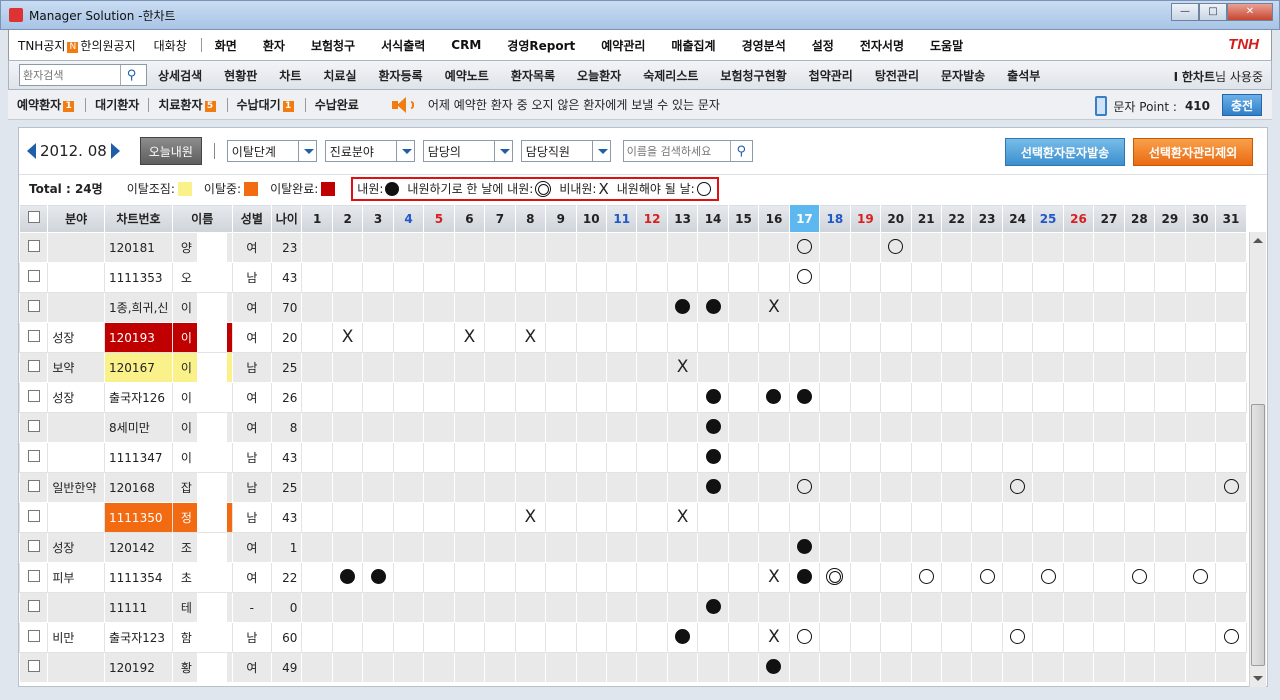 The height and width of the screenshot is (700, 1280). What do you see at coordinates (187, 104) in the screenshot?
I see `tab-treatment-patients: 치료환자 5` at bounding box center [187, 104].